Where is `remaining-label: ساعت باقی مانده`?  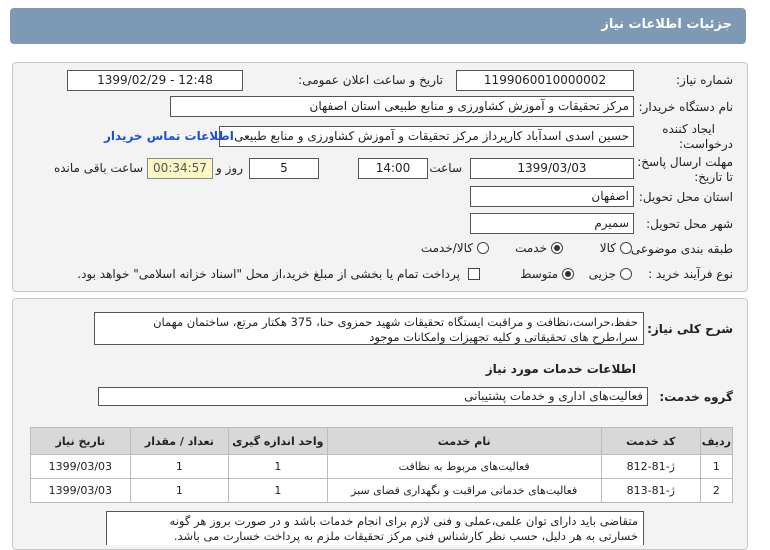 remaining-label: ساعت باقی مانده is located at coordinates (98, 168).